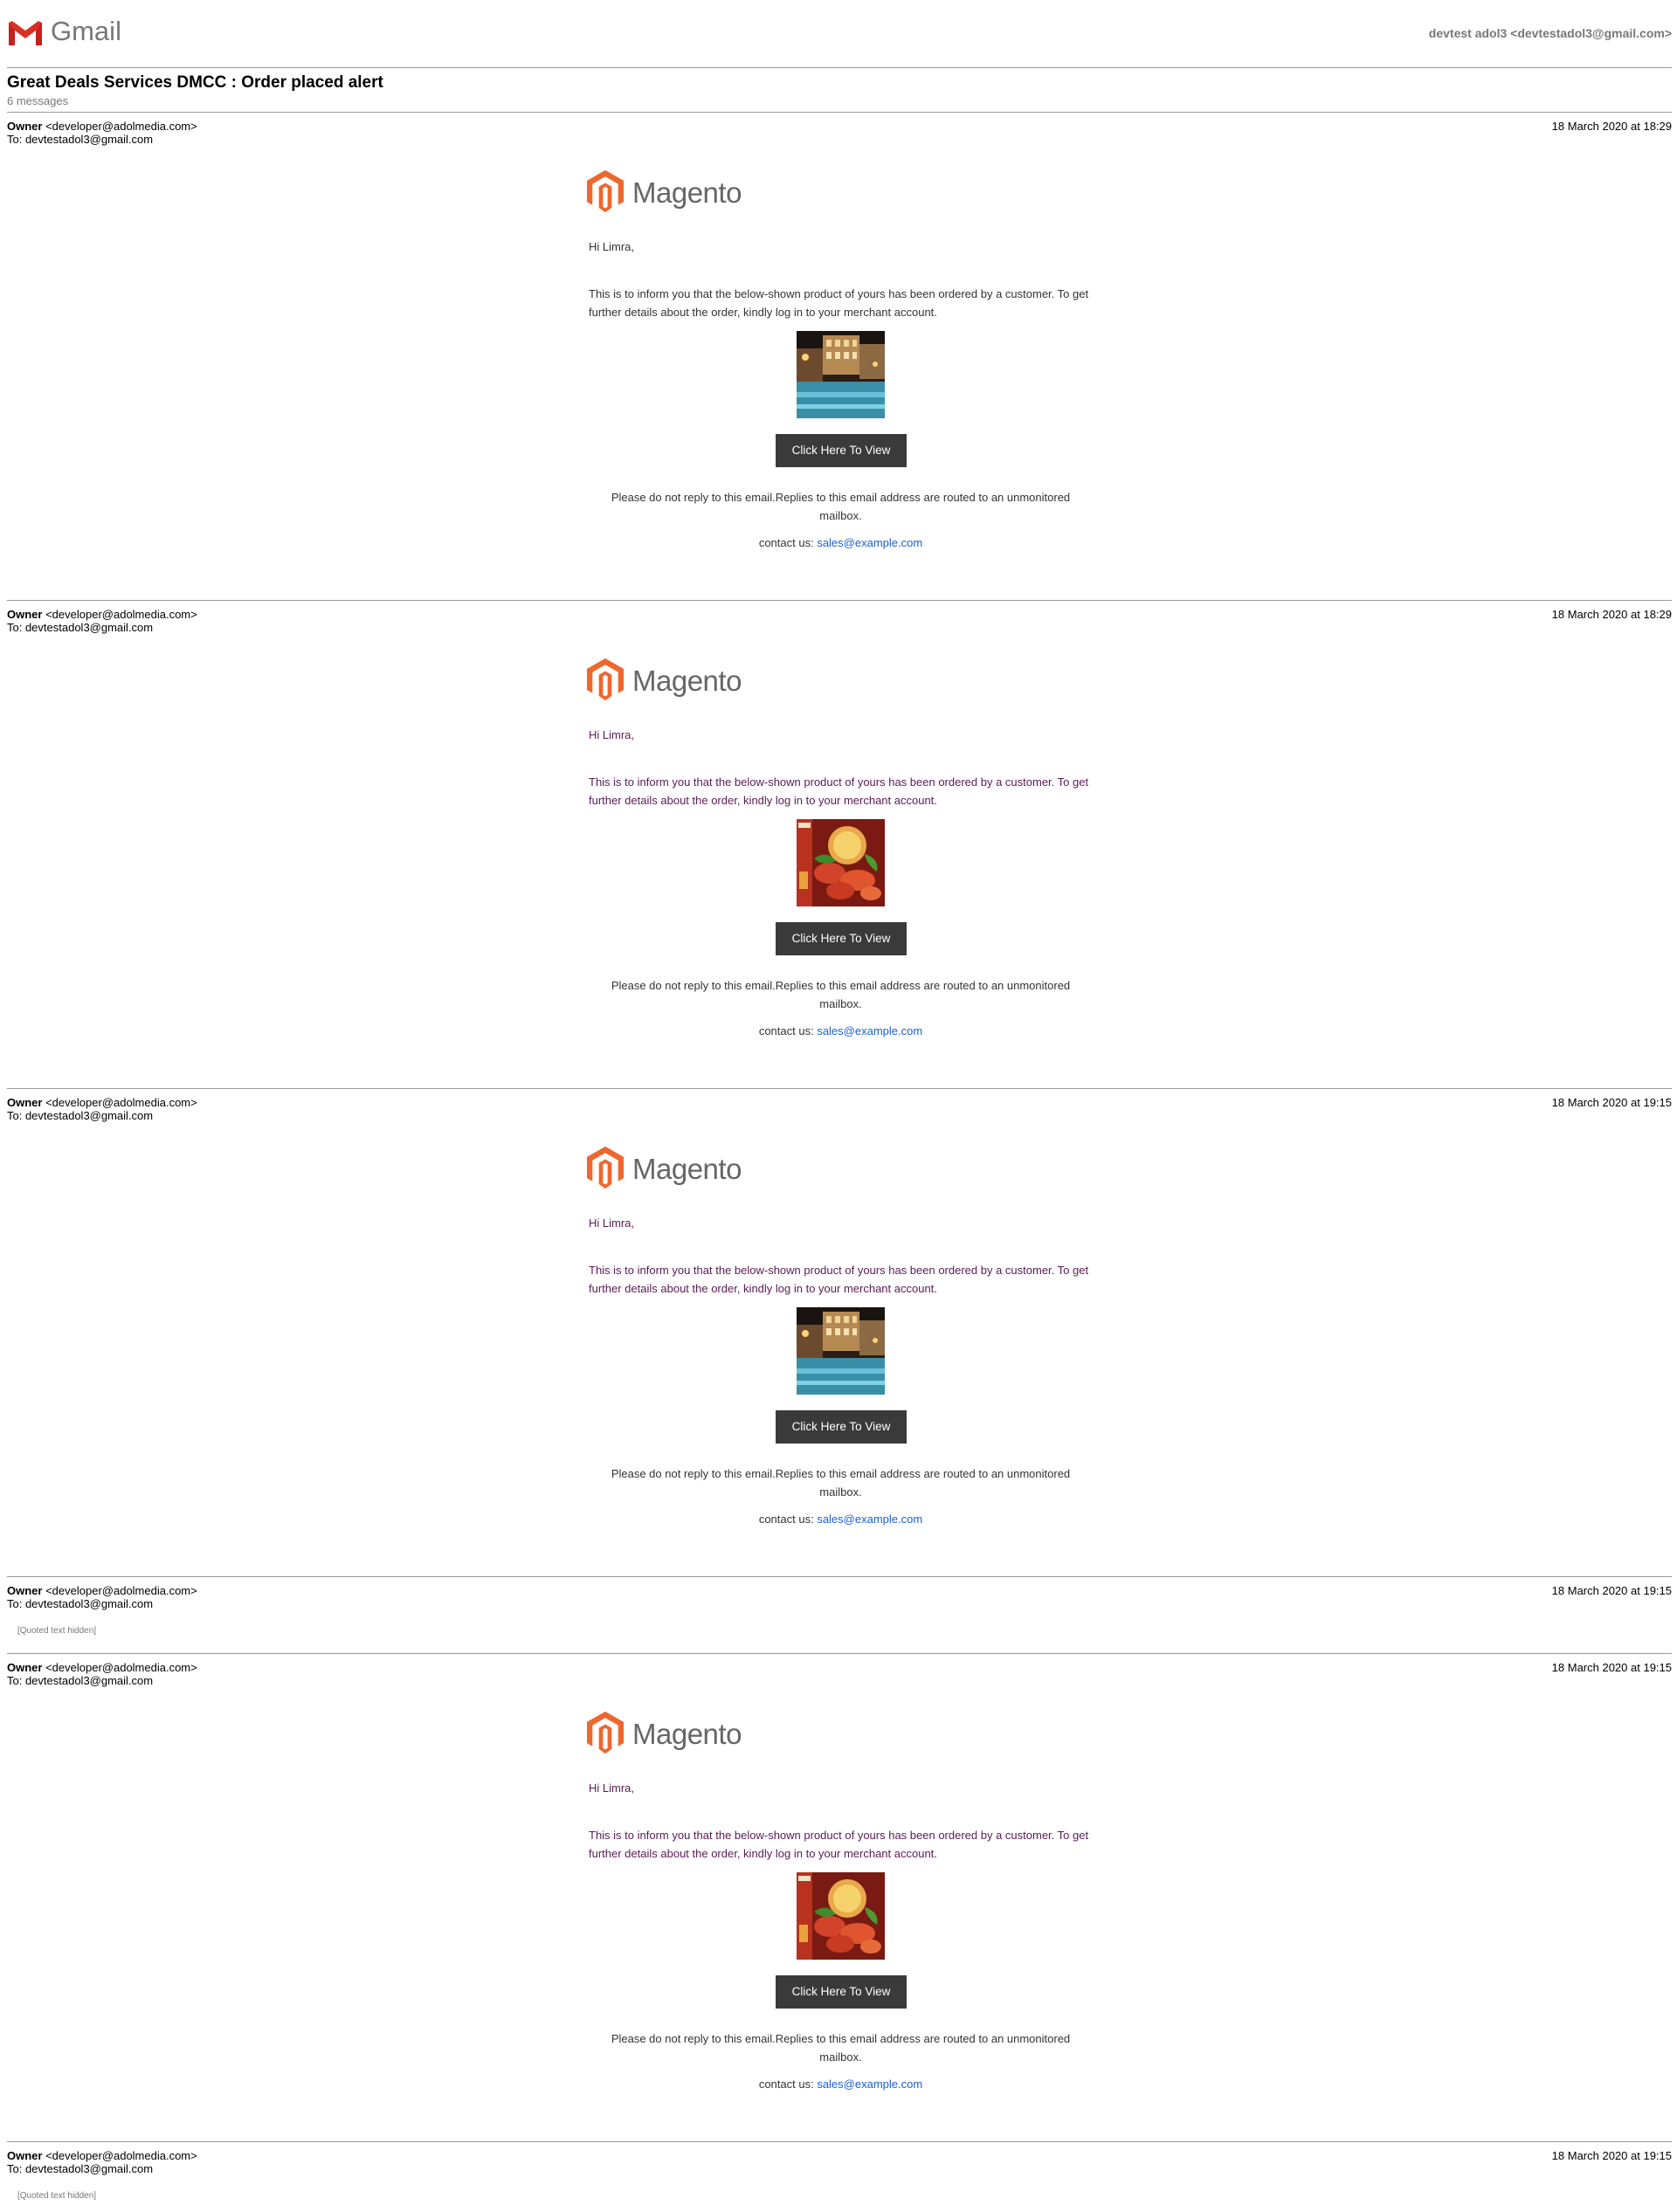 This screenshot has height=2212, width=1677. I want to click on gmail-logo-icon, so click(25, 33).